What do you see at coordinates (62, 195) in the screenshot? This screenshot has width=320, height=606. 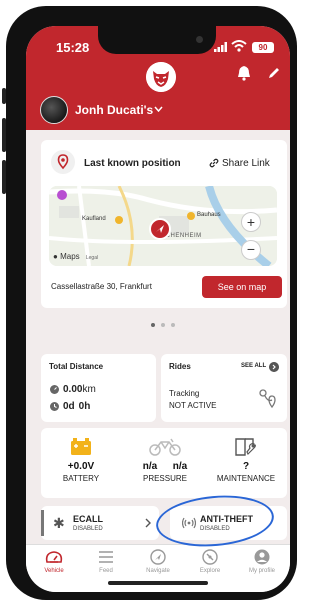 I see `map-pin-purple` at bounding box center [62, 195].